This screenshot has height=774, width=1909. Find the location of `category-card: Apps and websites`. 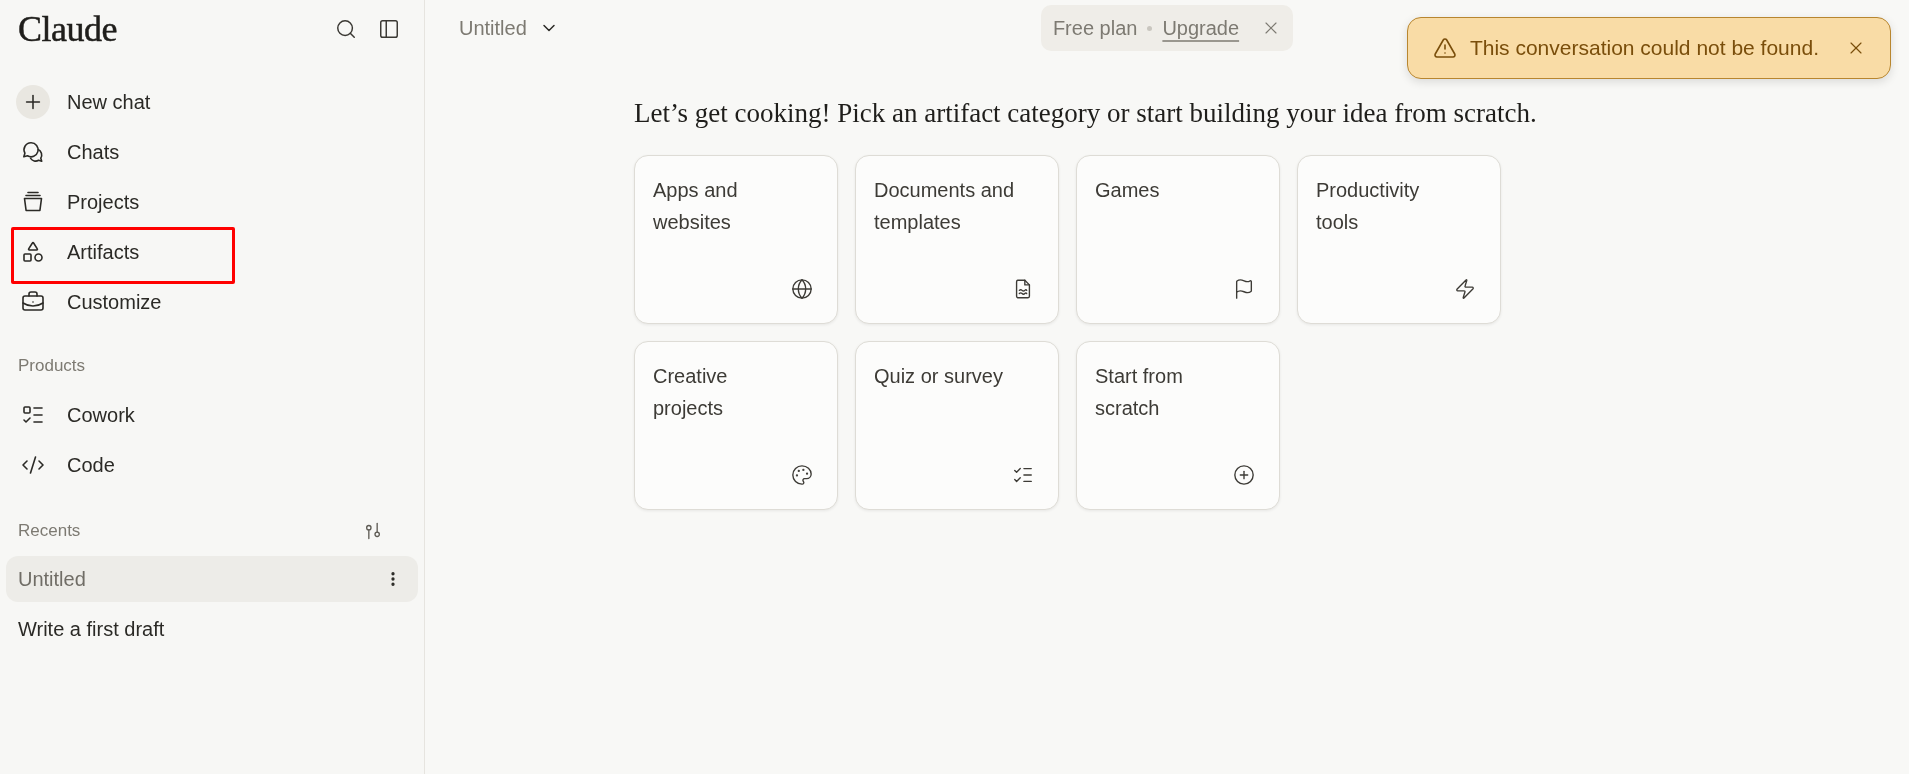

category-card: Apps and websites is located at coordinates (736, 239).